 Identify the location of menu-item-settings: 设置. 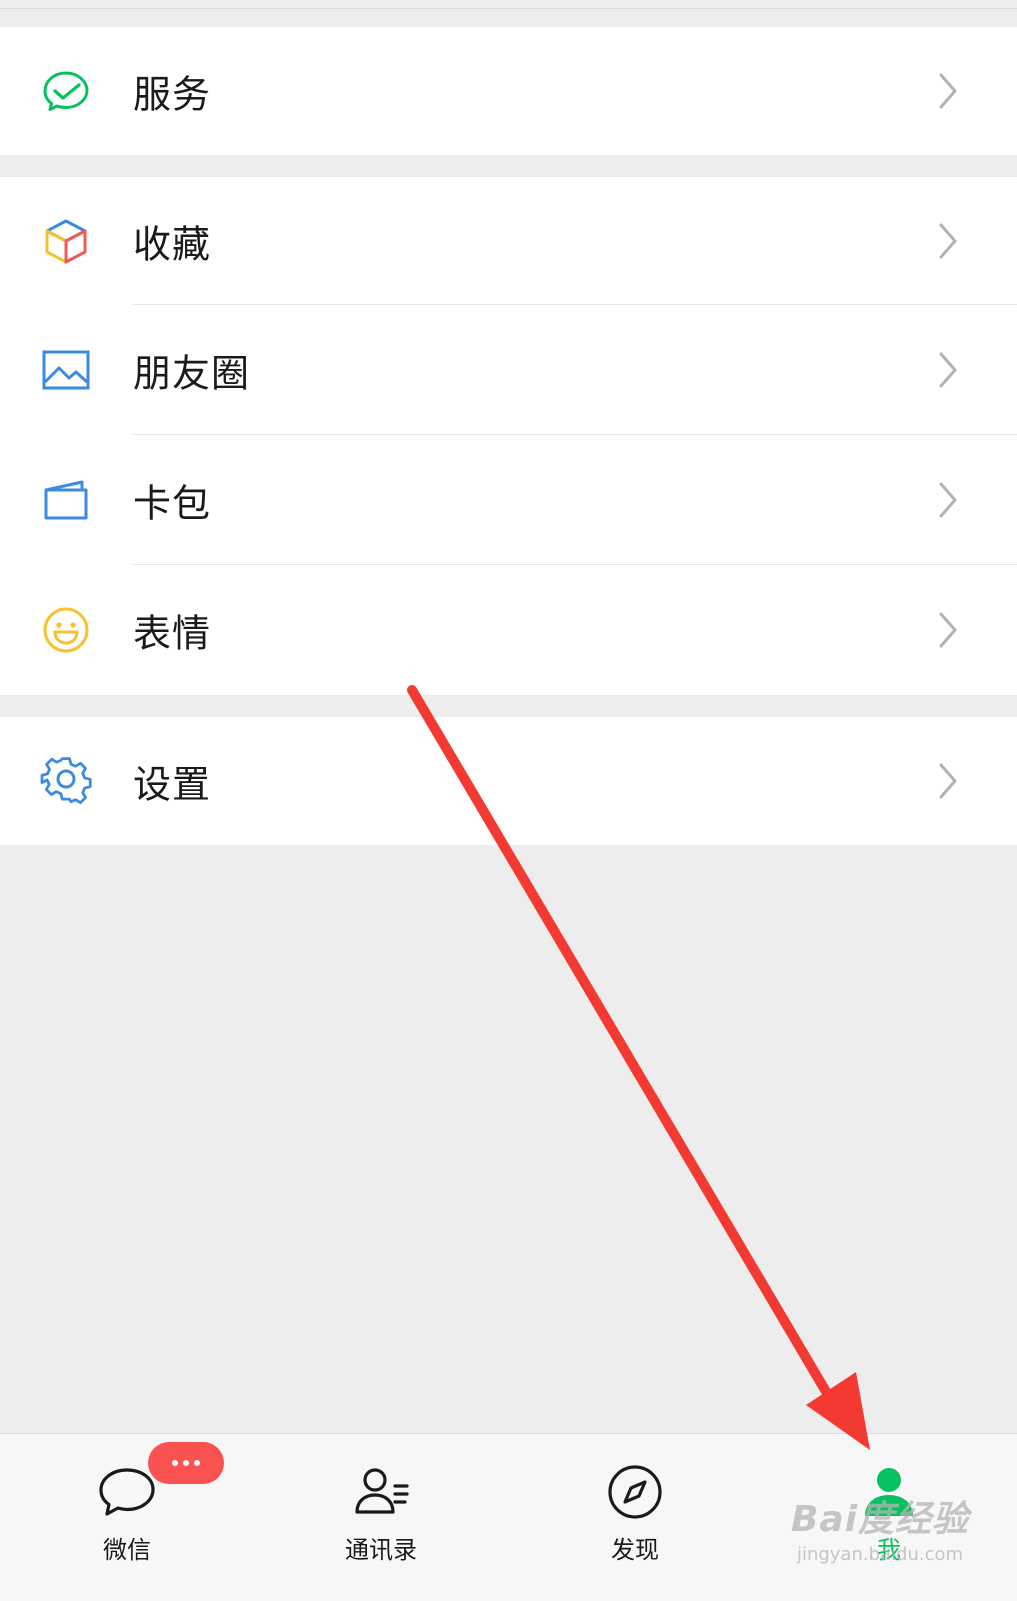
(508, 781).